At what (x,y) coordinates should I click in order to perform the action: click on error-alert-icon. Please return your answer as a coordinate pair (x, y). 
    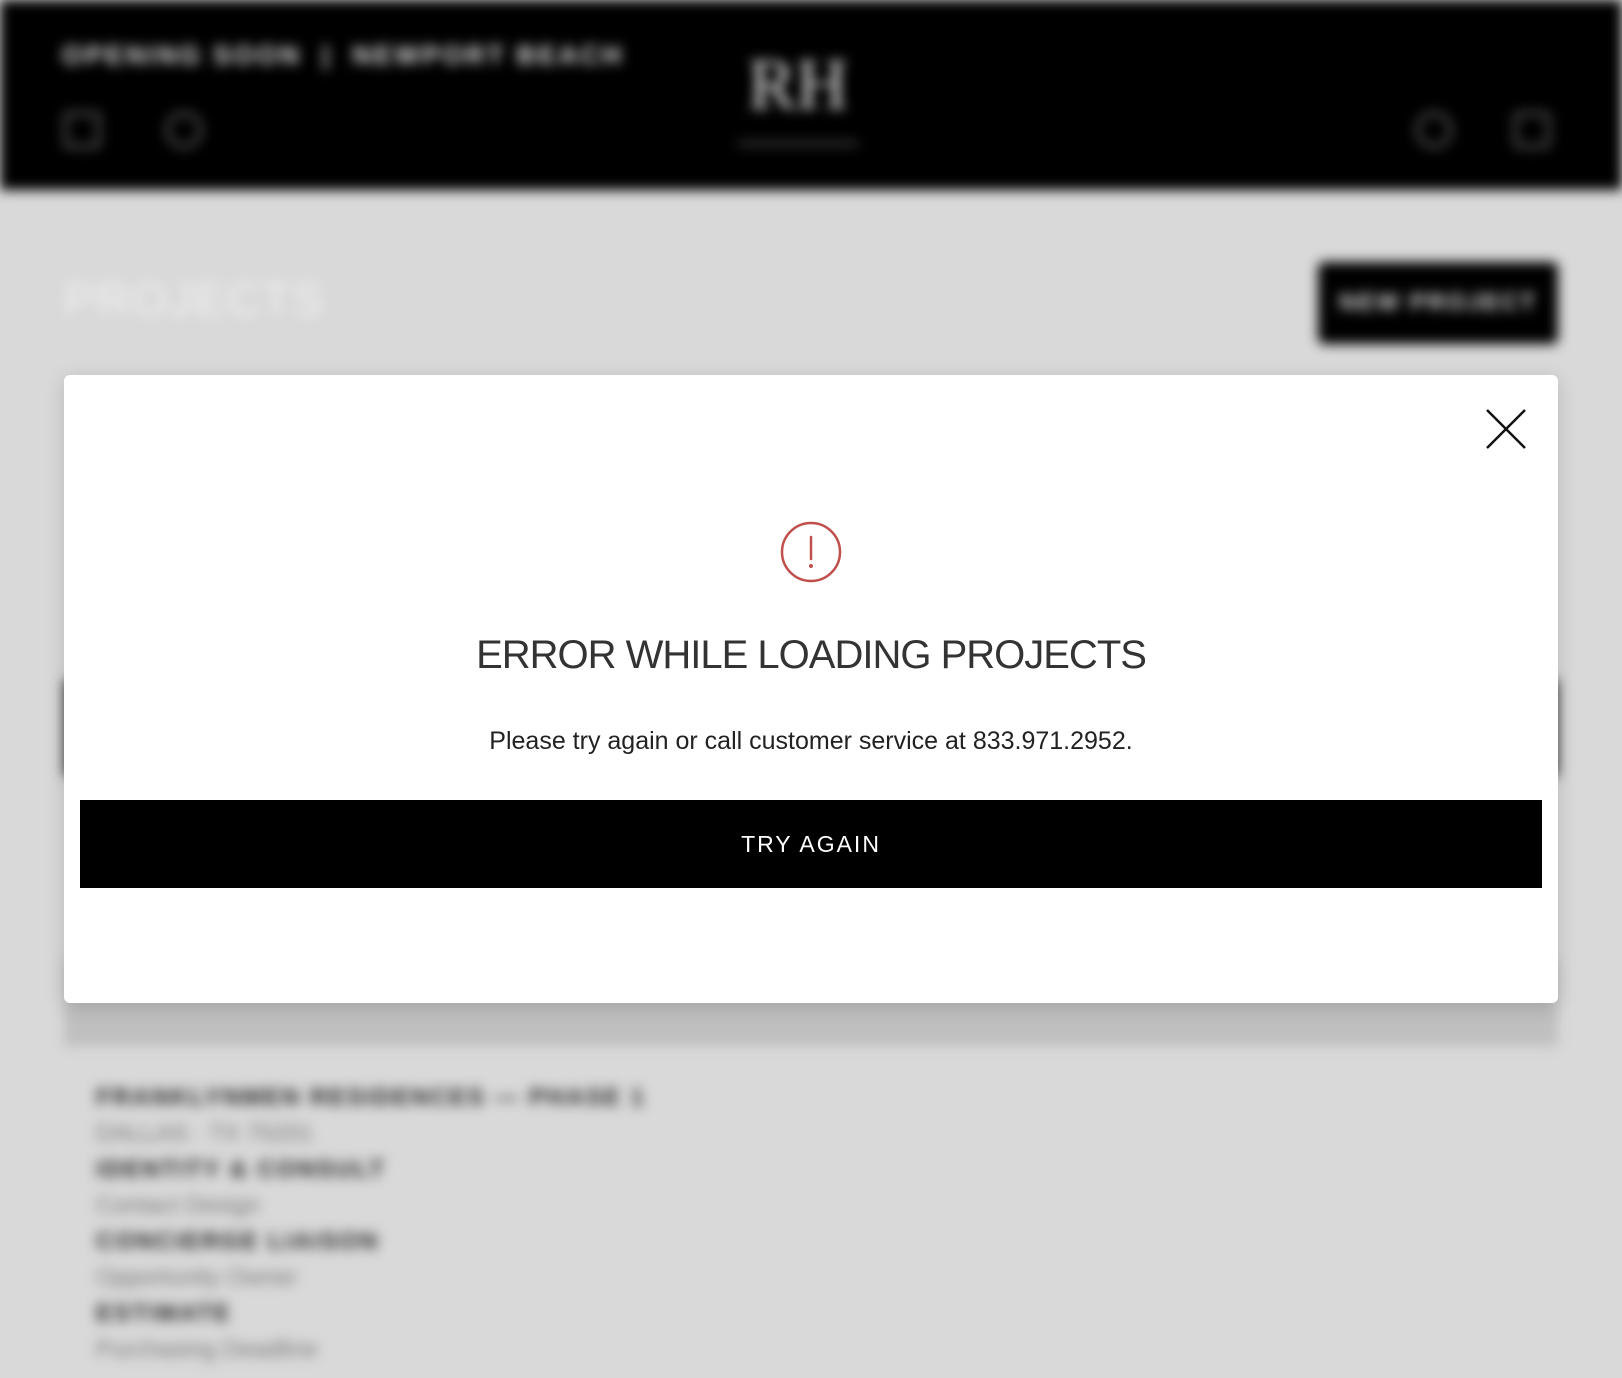
    Looking at the image, I should click on (811, 552).